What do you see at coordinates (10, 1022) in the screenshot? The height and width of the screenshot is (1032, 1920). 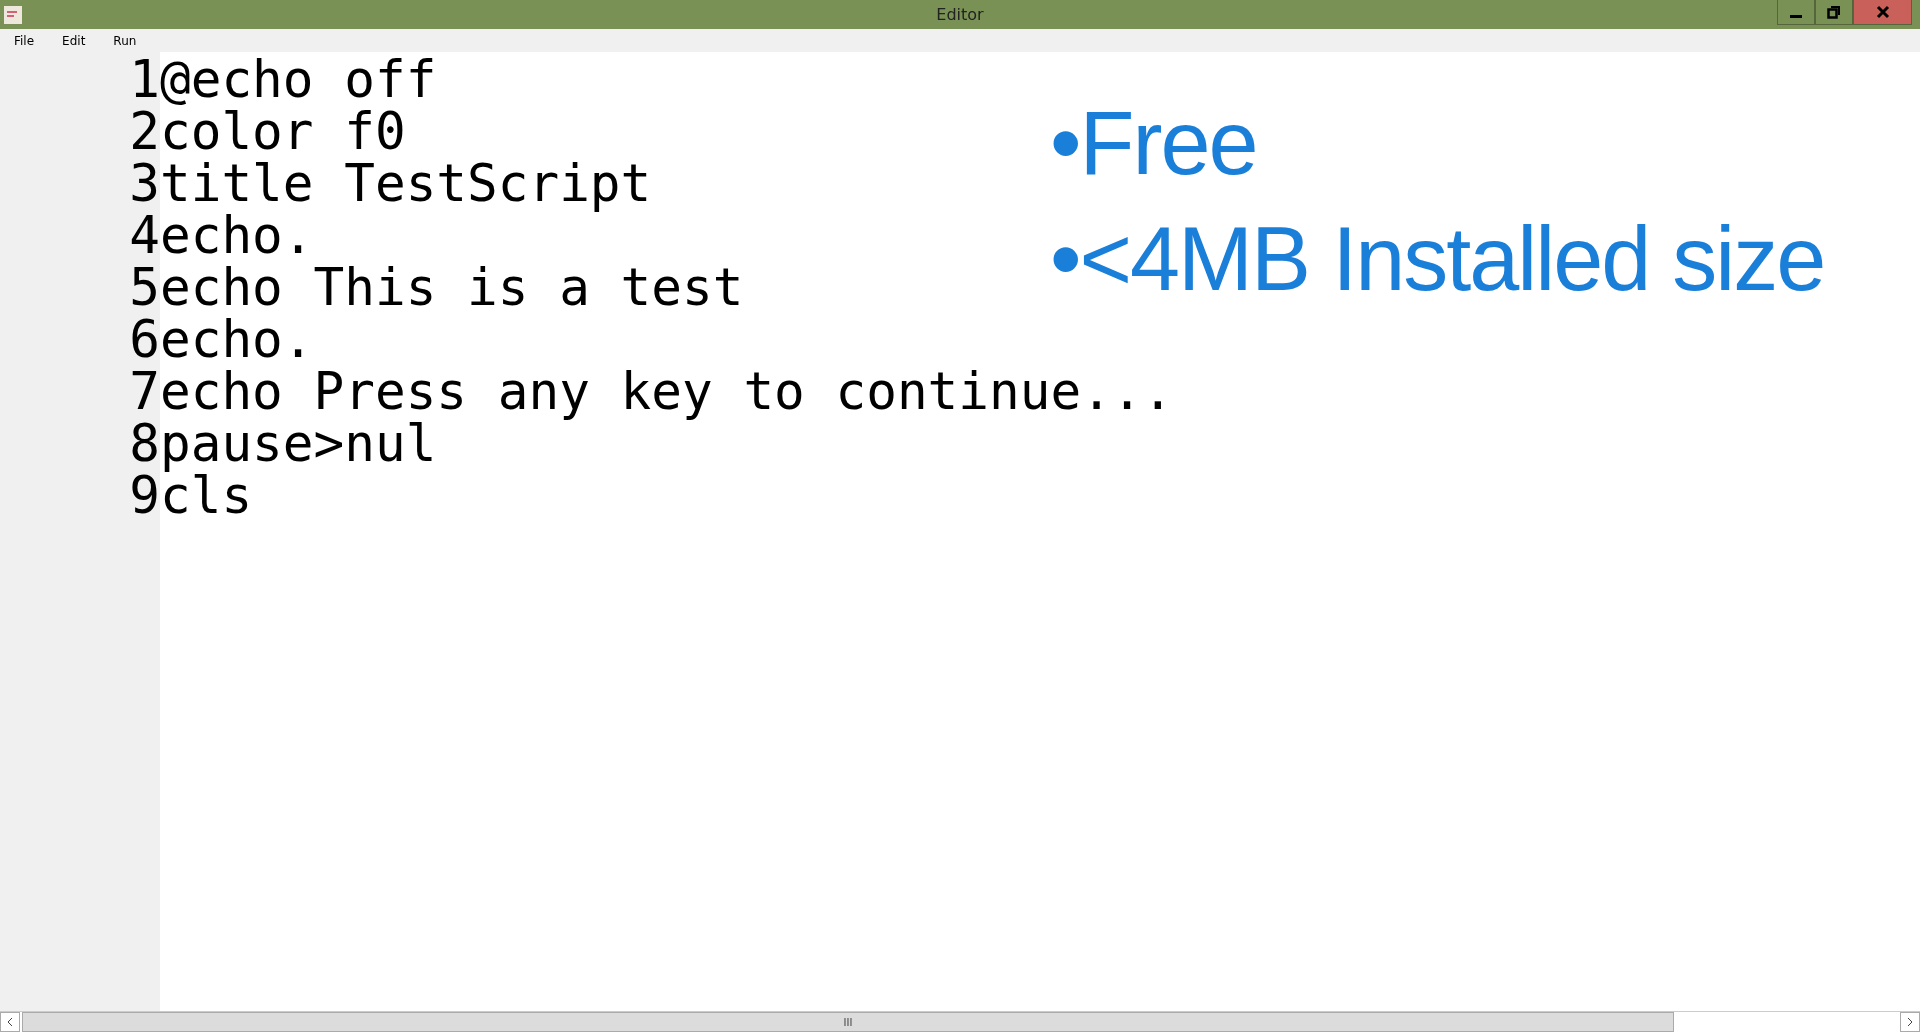 I see `chevron-left-icon` at bounding box center [10, 1022].